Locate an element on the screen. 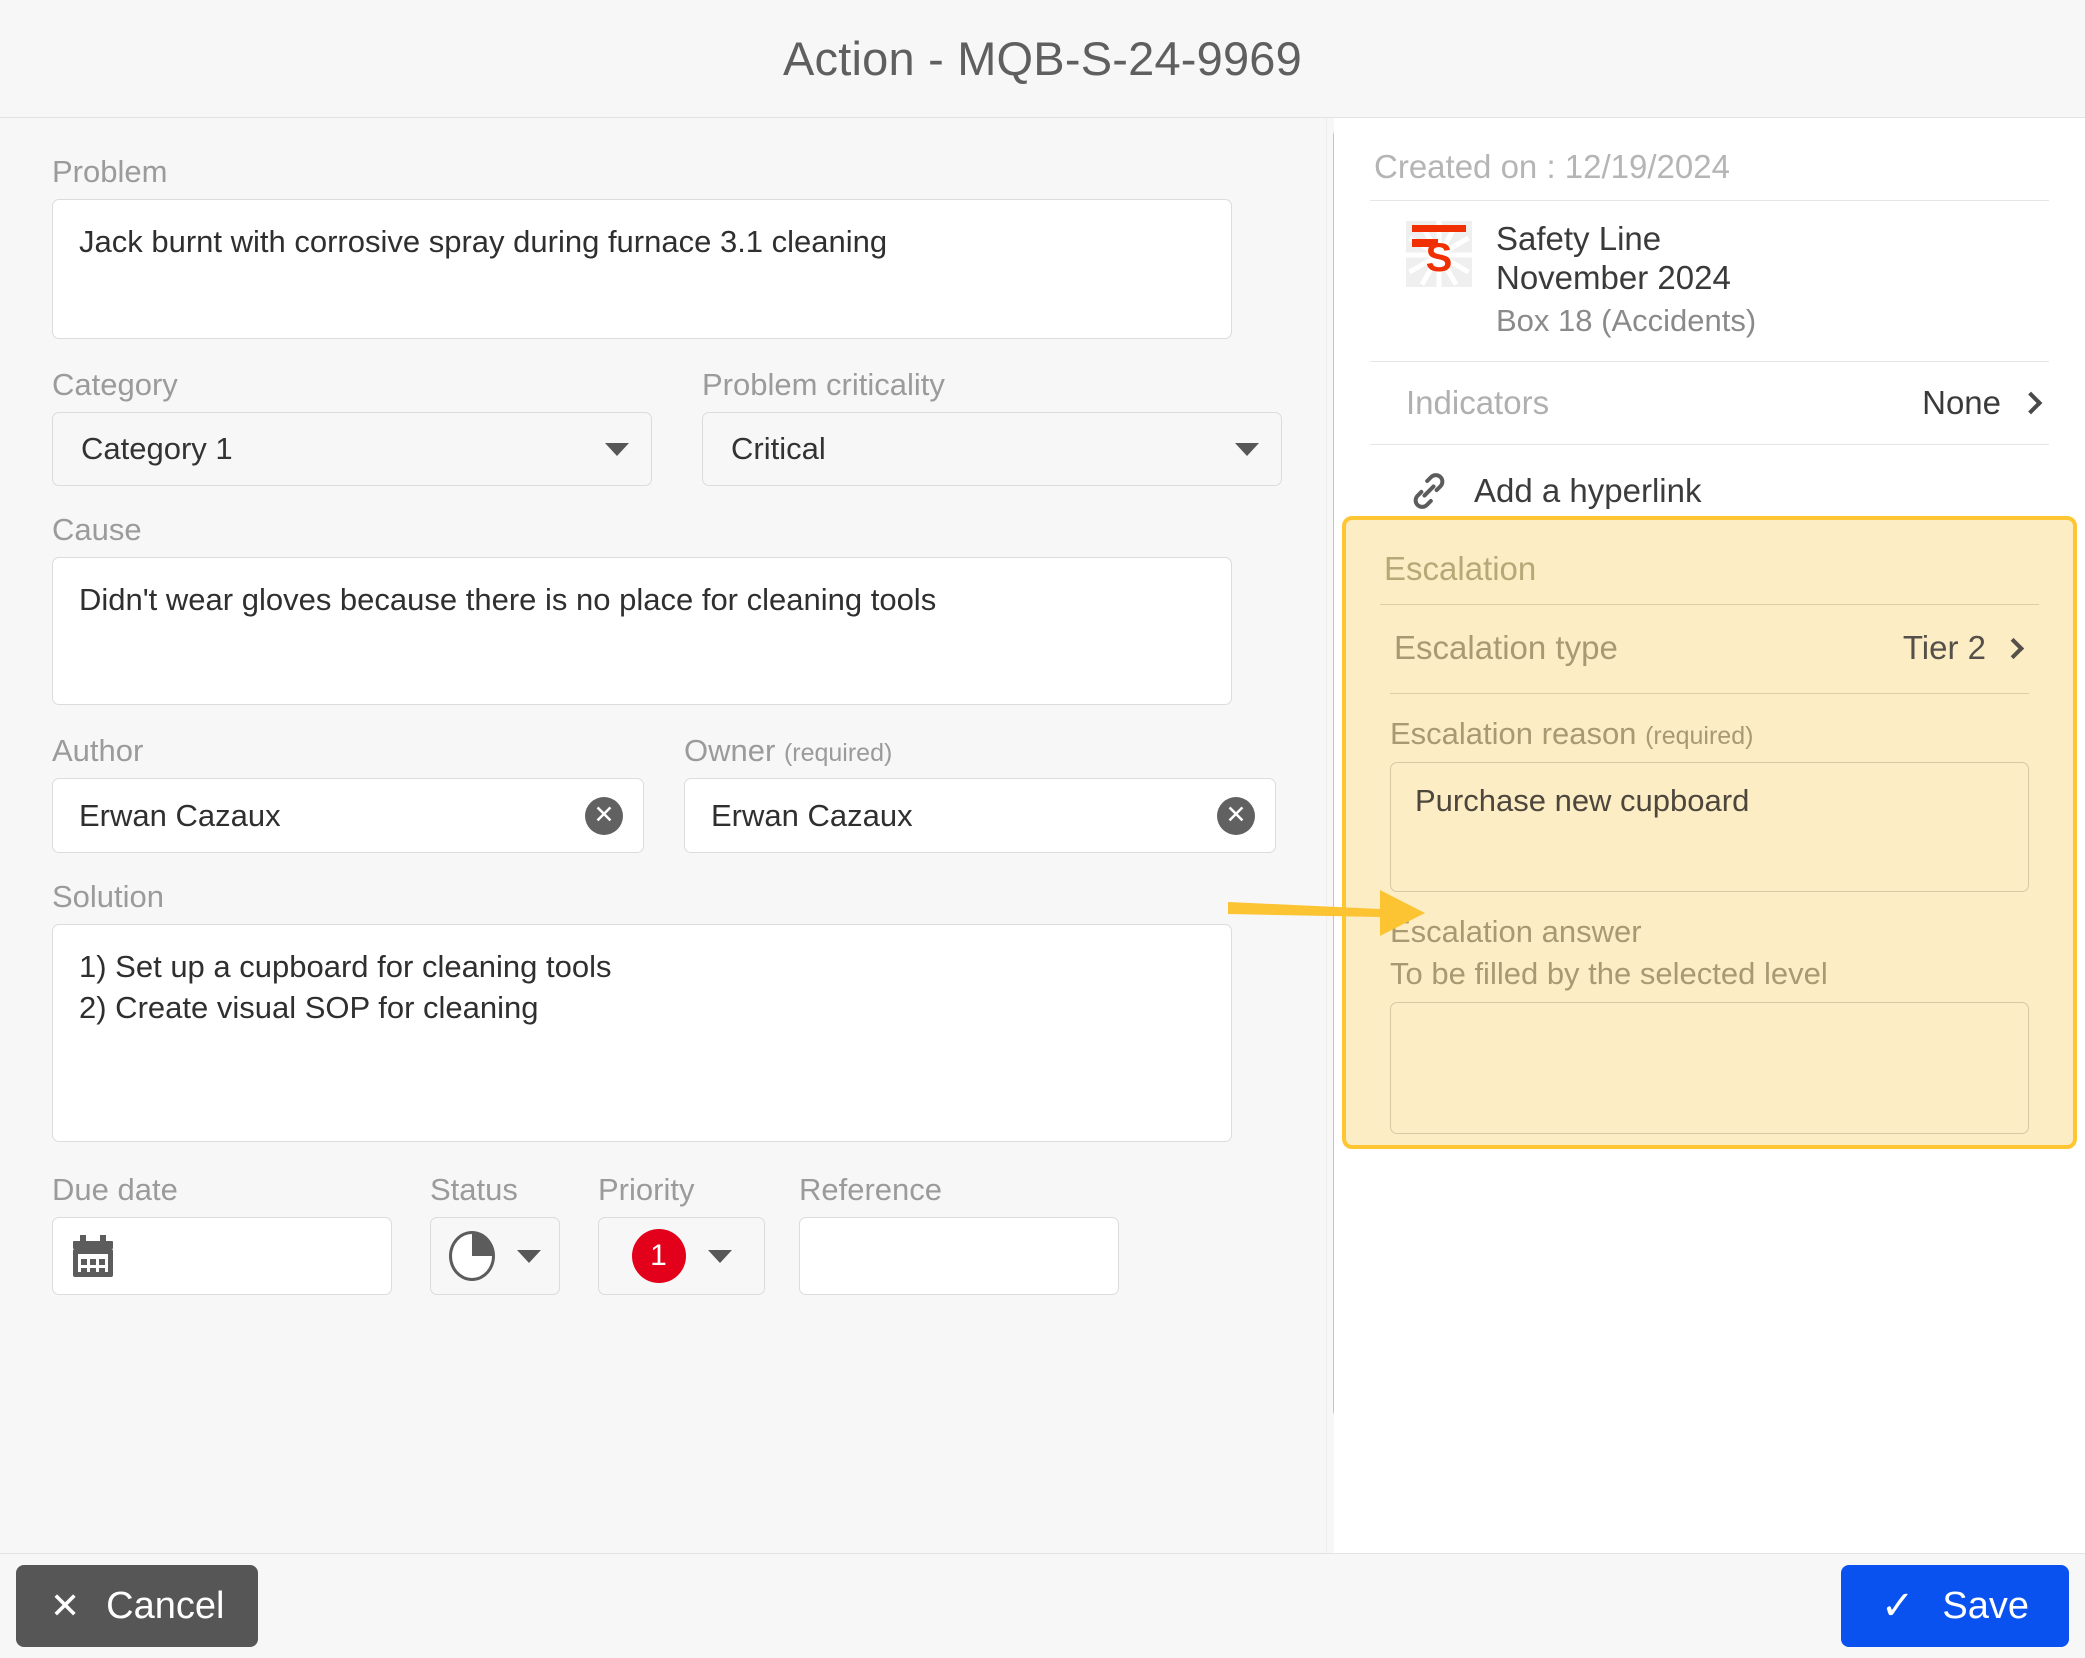  page-title: Action - MQB-S-24-9969 is located at coordinates (1042, 58).